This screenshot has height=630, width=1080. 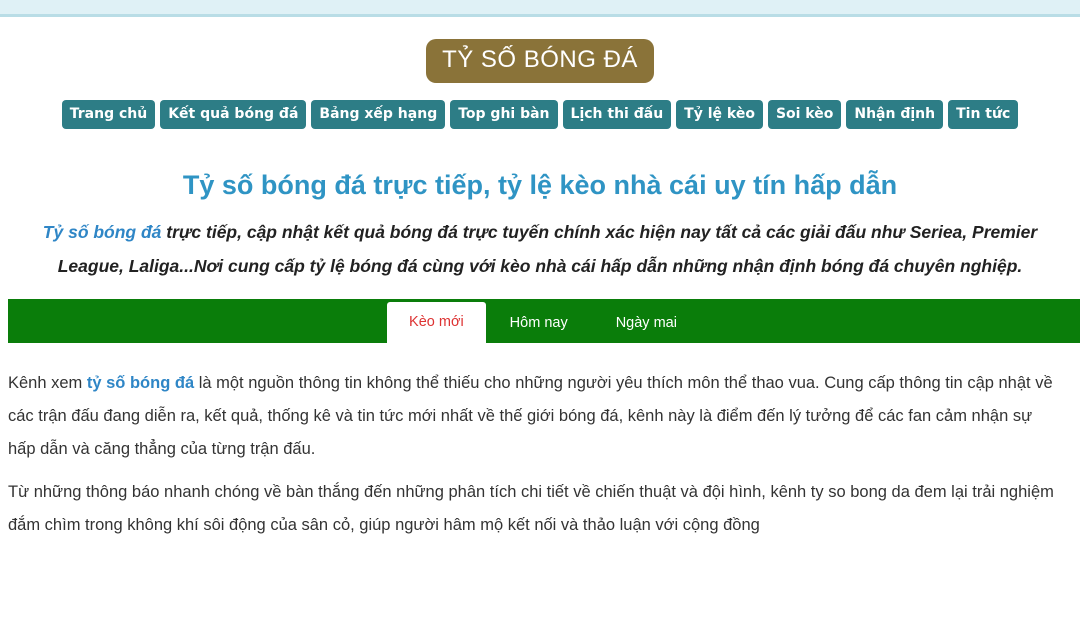 I want to click on p1-keyword-link: tỷ số bóng đá, so click(x=140, y=383).